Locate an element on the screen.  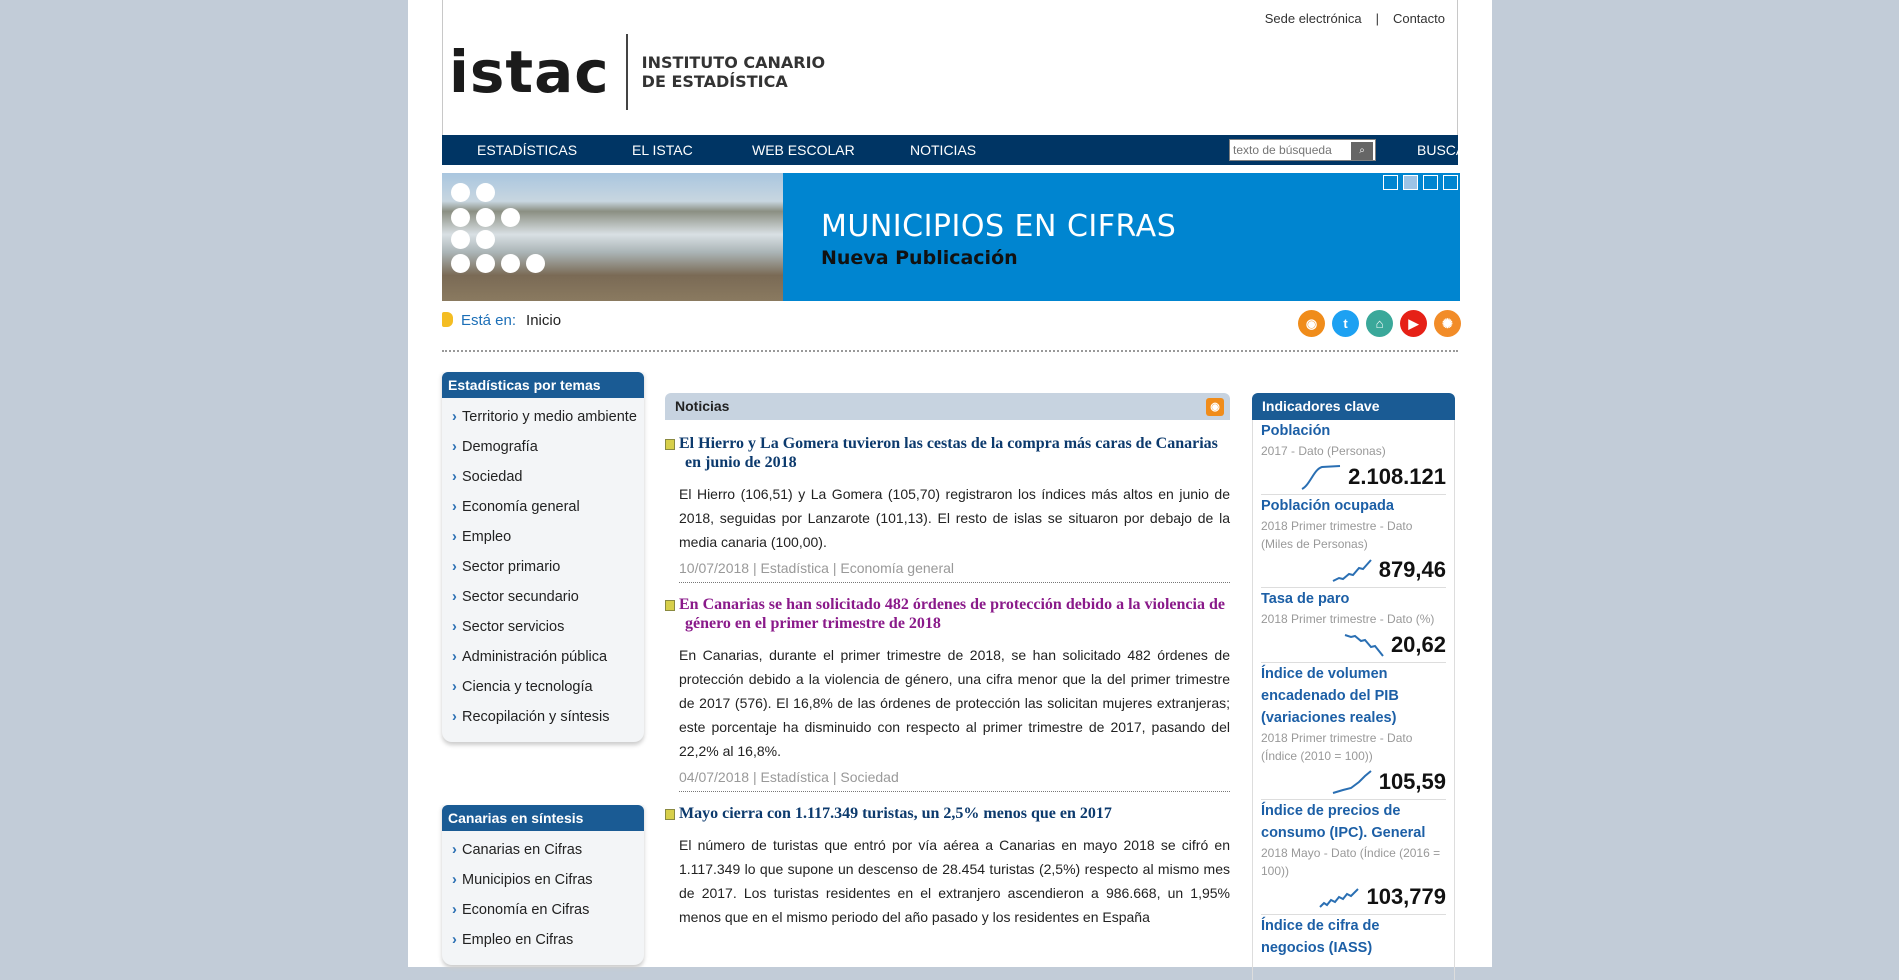
nav-estadisticas: ESTADÍSTICAS is located at coordinates (527, 150).